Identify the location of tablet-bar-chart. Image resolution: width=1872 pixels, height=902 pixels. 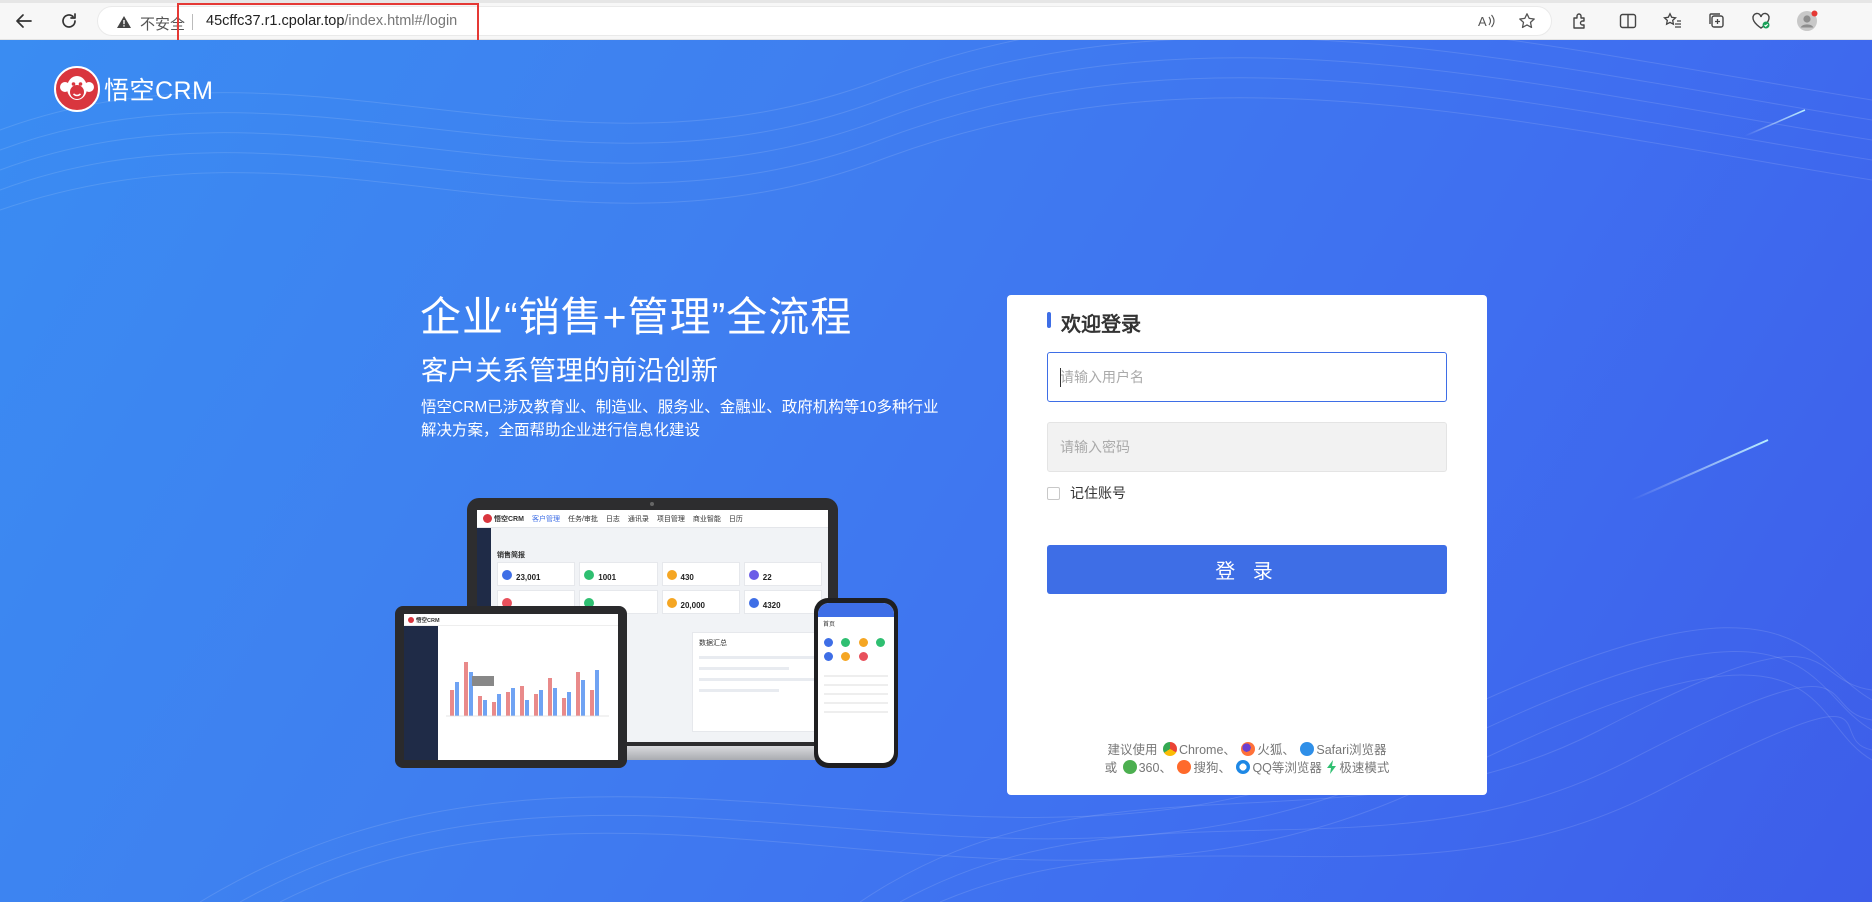
(527, 689).